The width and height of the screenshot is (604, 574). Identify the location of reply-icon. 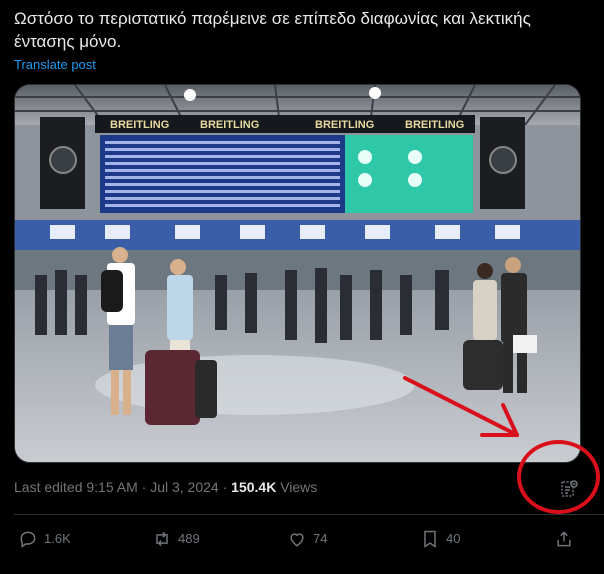
(28, 539).